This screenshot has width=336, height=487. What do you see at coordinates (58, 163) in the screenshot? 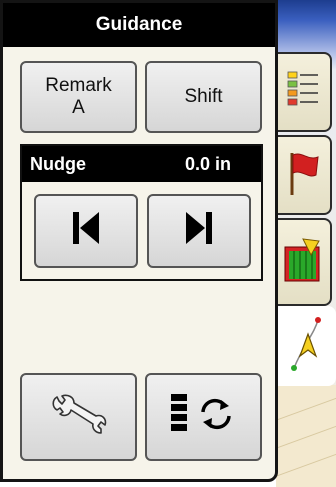
I see `nudge-label: Nudge` at bounding box center [58, 163].